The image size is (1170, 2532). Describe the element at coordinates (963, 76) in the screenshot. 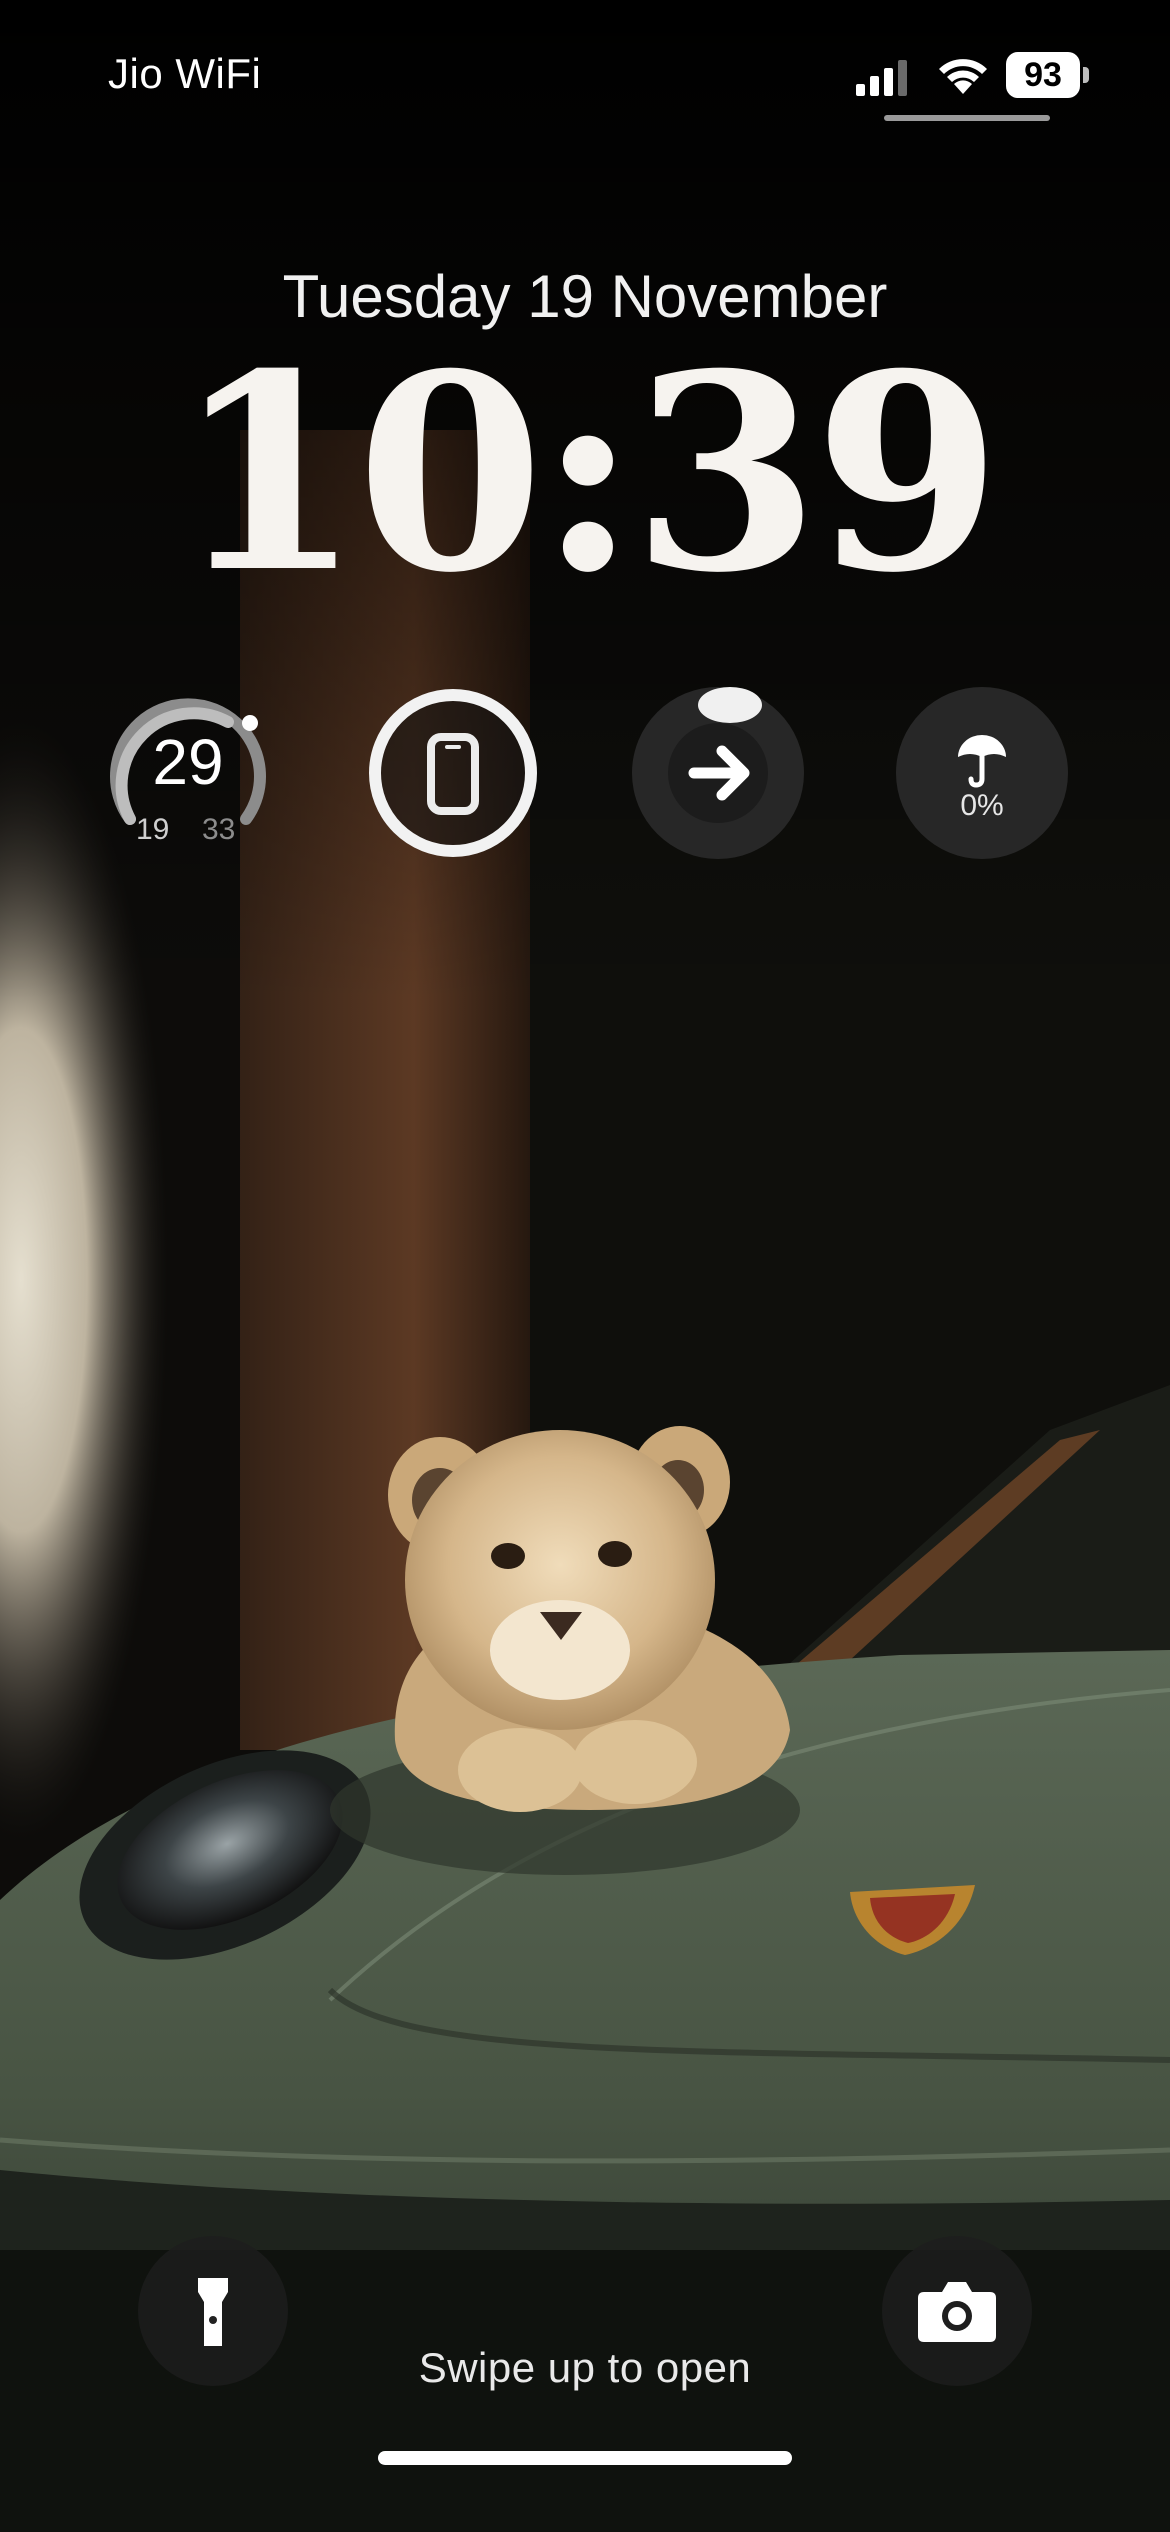

I see `wifi-icon` at that location.